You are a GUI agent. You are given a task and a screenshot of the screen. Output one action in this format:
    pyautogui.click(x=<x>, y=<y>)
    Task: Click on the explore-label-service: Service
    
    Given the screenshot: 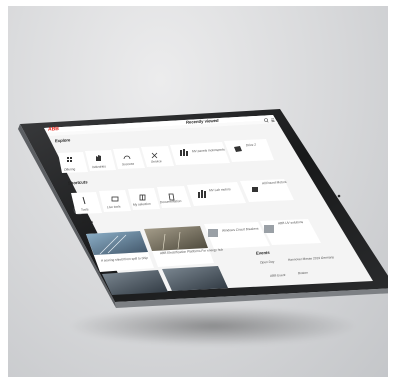 What is the action you would take?
    pyautogui.click(x=156, y=161)
    